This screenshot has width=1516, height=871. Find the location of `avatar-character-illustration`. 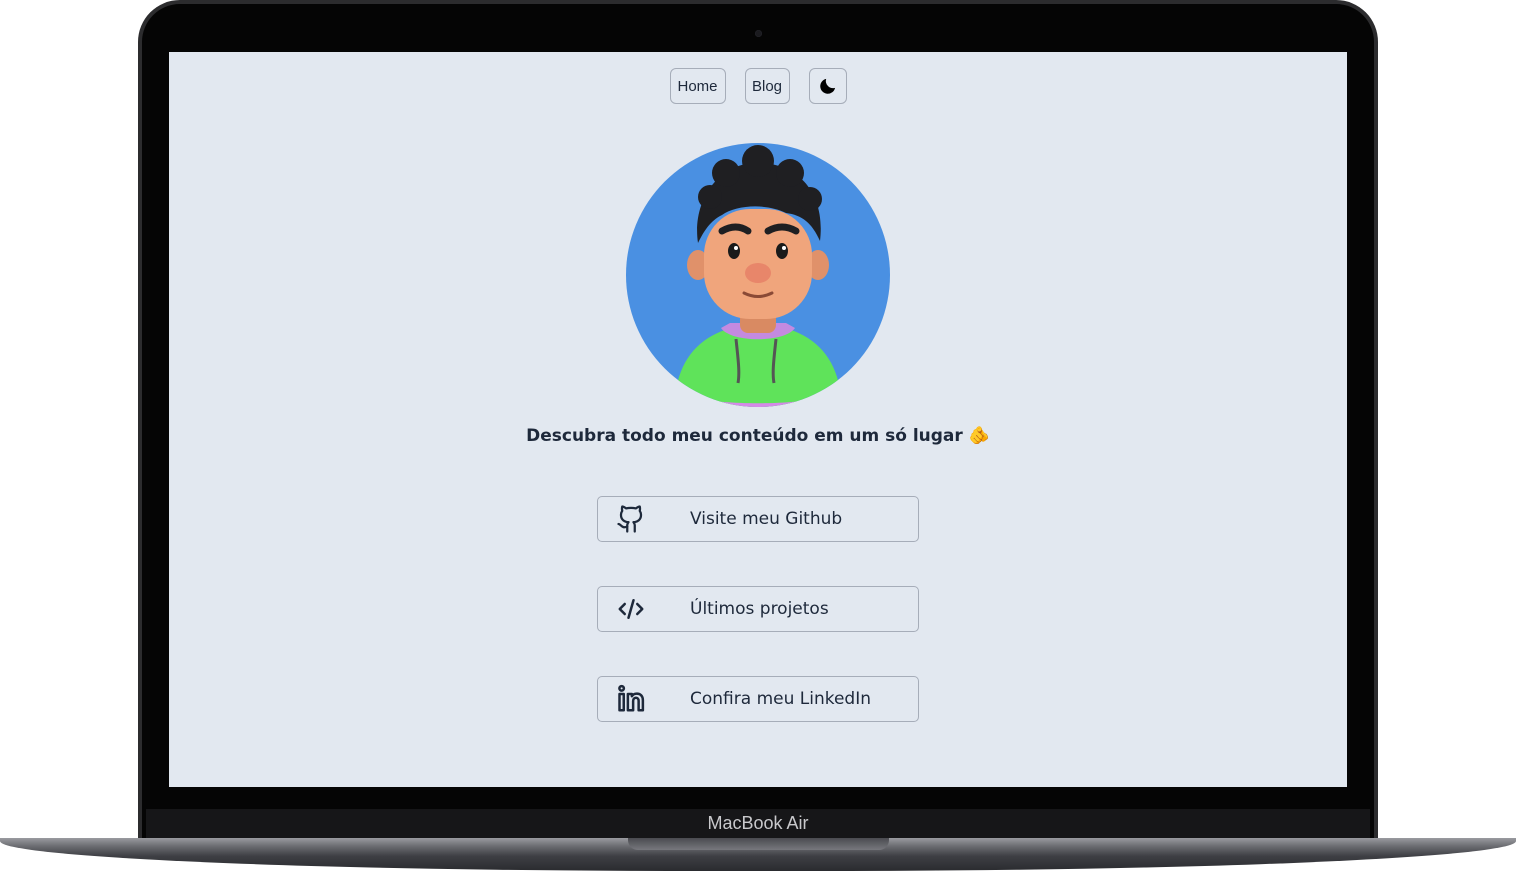

avatar-character-illustration is located at coordinates (758, 276).